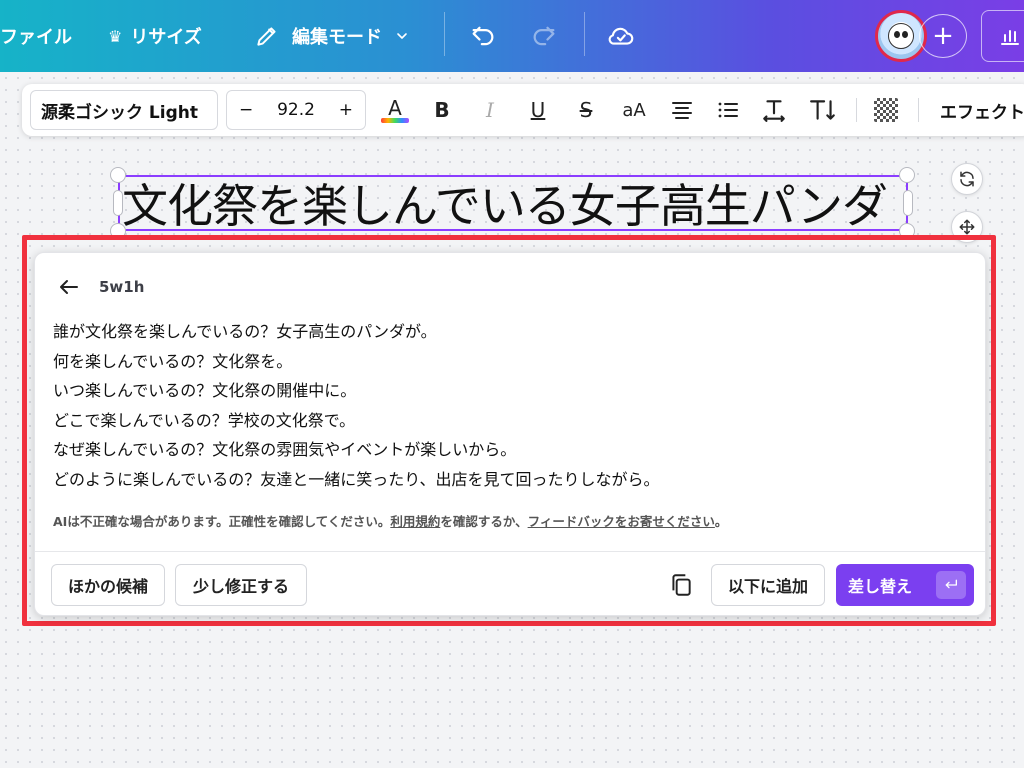 Image resolution: width=1024 pixels, height=768 pixels. I want to click on plus-icon: +, so click(943, 36).